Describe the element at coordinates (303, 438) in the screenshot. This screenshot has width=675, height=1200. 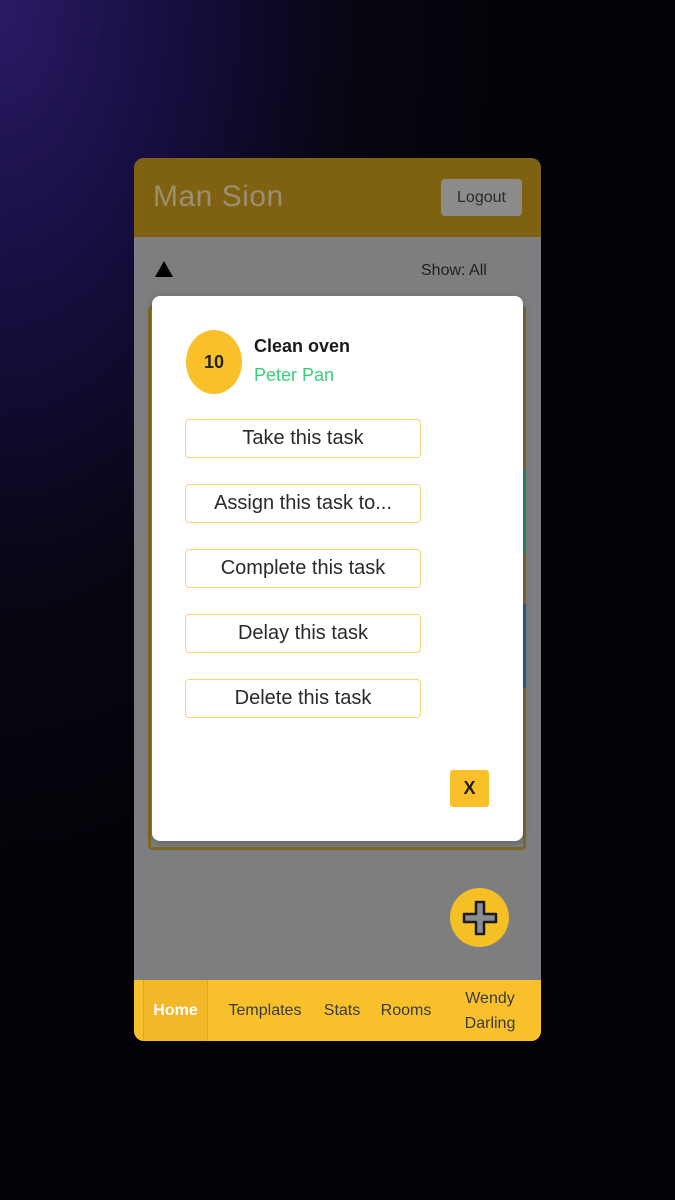
I see `take-task-button: Take this task` at that location.